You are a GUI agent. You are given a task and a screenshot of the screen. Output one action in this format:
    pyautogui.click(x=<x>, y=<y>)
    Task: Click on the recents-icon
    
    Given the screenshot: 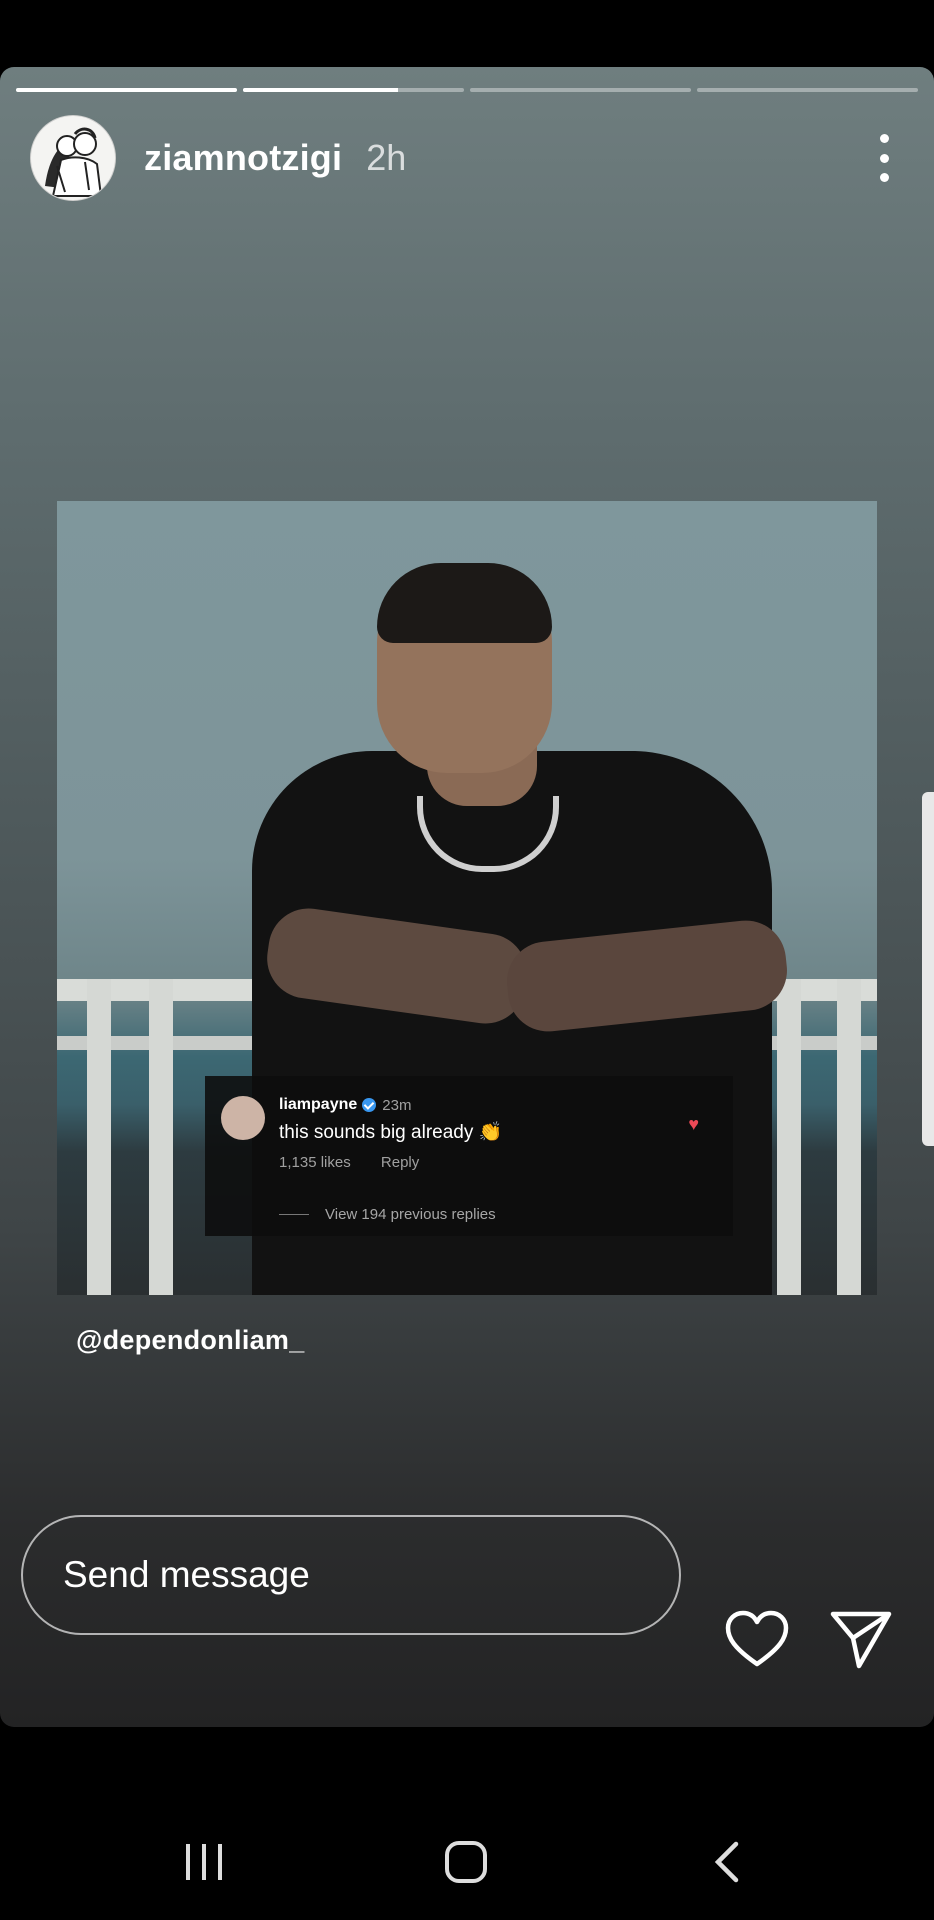 What is the action you would take?
    pyautogui.click(x=204, y=1862)
    